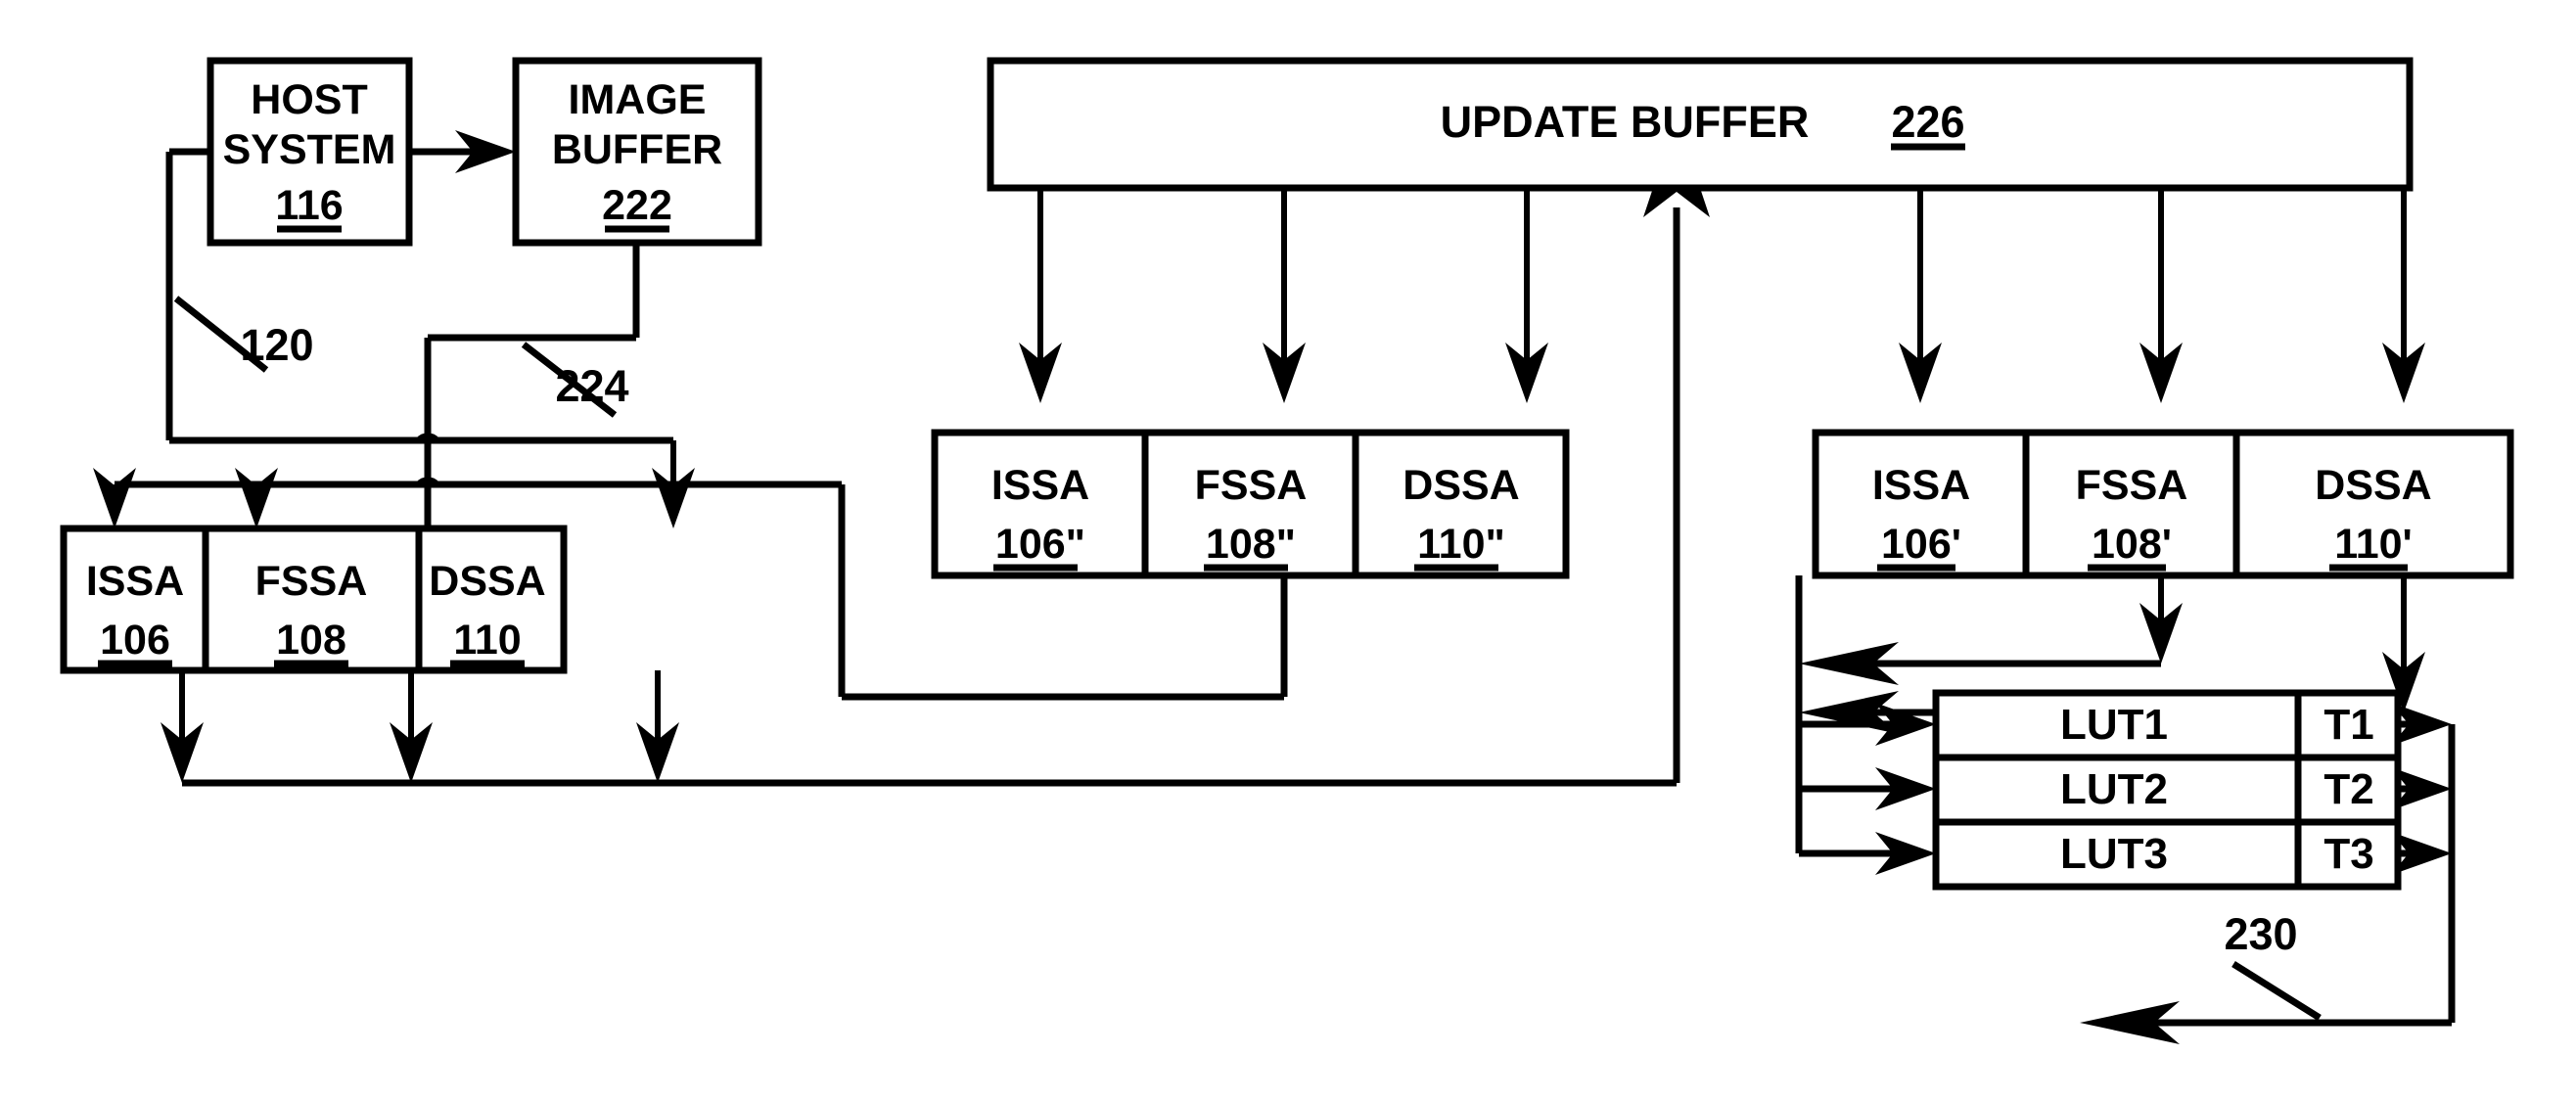 The image size is (2576, 1101). I want to click on double-prime-address-group: ISSA 106" FSSA 108" DSSA 110", so click(1250, 504).